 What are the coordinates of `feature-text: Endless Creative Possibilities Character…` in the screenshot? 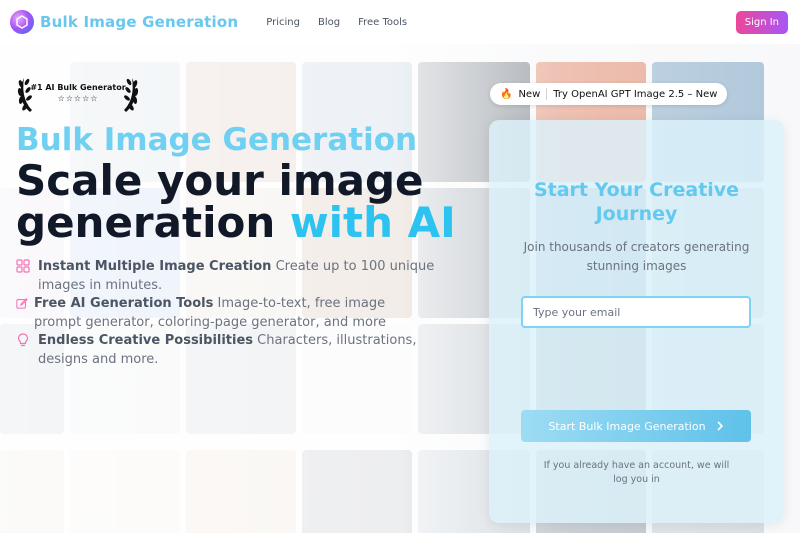 It's located at (227, 340).